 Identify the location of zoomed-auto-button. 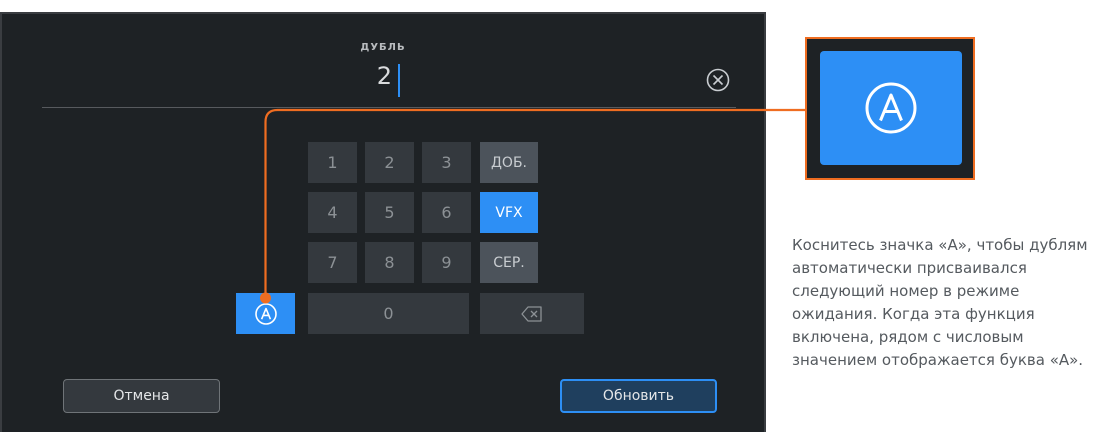
(891, 108).